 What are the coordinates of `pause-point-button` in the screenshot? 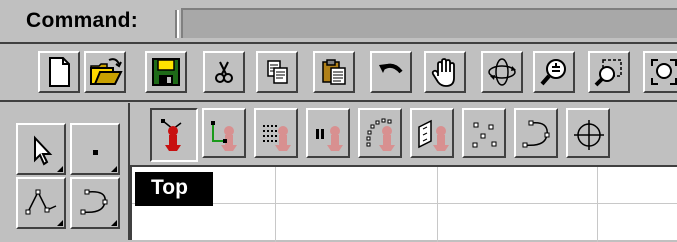 It's located at (328, 133).